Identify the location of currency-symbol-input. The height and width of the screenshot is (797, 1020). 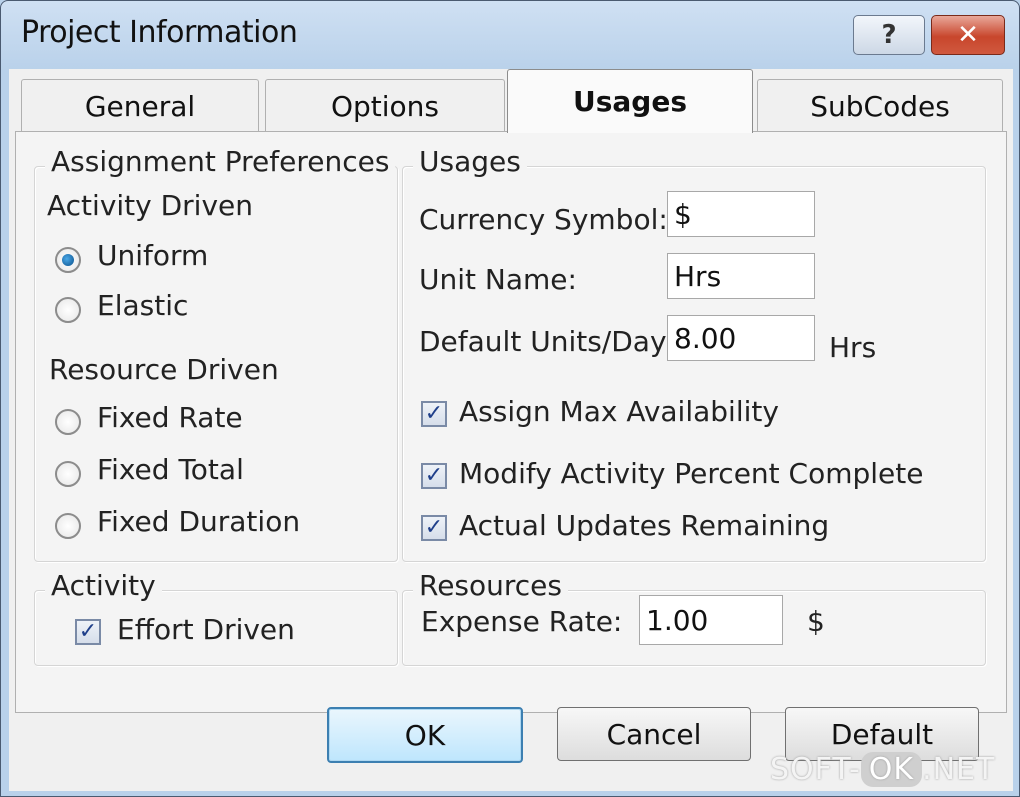
(741, 214).